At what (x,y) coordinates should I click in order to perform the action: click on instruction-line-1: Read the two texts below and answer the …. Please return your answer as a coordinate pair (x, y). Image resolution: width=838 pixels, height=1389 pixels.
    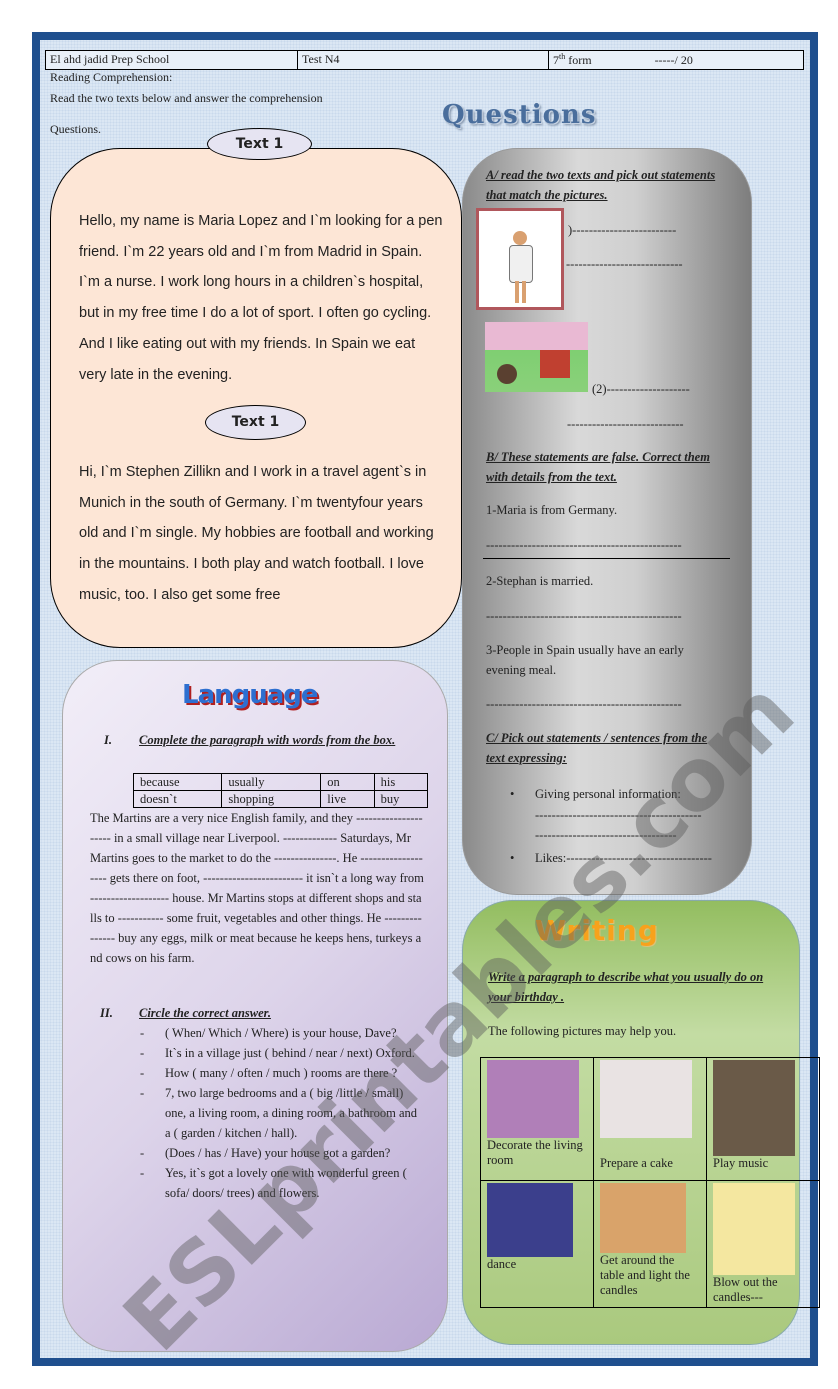
    Looking at the image, I should click on (186, 98).